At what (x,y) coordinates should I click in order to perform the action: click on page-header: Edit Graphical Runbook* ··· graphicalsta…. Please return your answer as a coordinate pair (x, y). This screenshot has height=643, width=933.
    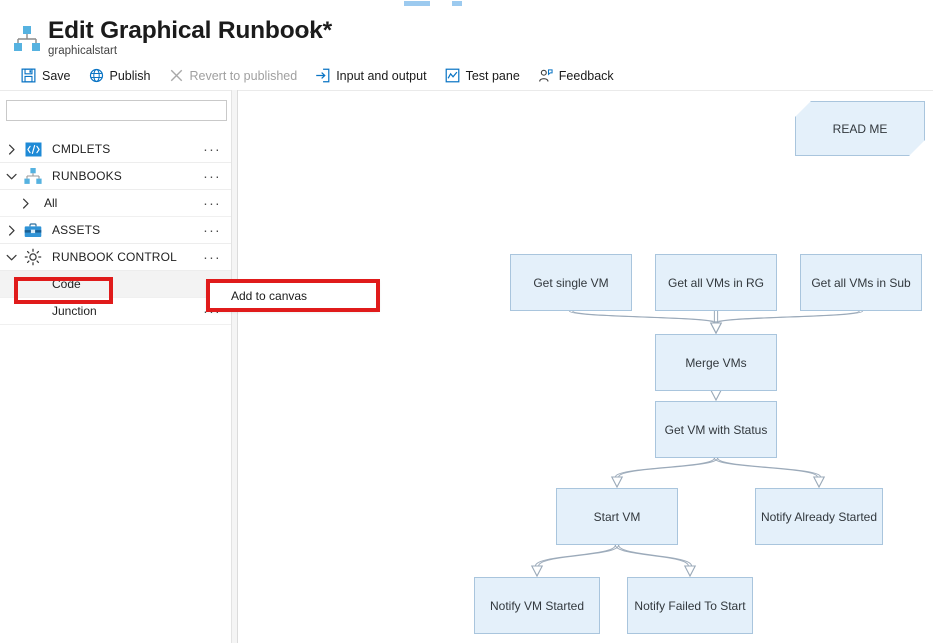
    Looking at the image, I should click on (466, 34).